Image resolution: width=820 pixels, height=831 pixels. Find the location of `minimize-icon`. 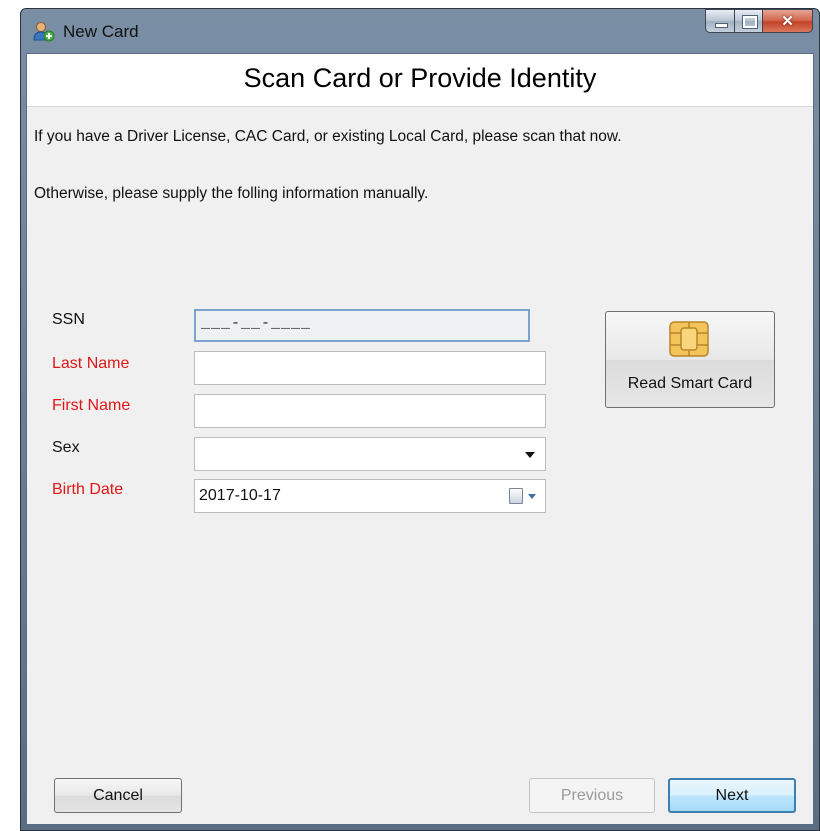

minimize-icon is located at coordinates (721, 25).